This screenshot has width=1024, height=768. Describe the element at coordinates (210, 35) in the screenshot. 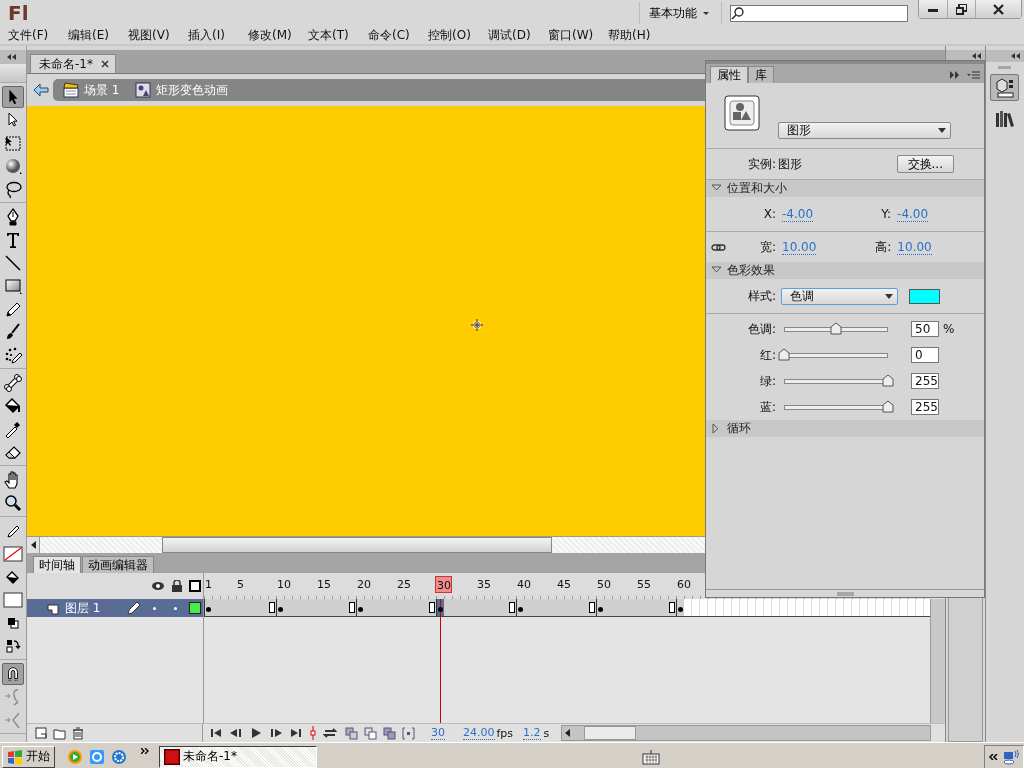

I see `menu-item: 插入(I)` at that location.